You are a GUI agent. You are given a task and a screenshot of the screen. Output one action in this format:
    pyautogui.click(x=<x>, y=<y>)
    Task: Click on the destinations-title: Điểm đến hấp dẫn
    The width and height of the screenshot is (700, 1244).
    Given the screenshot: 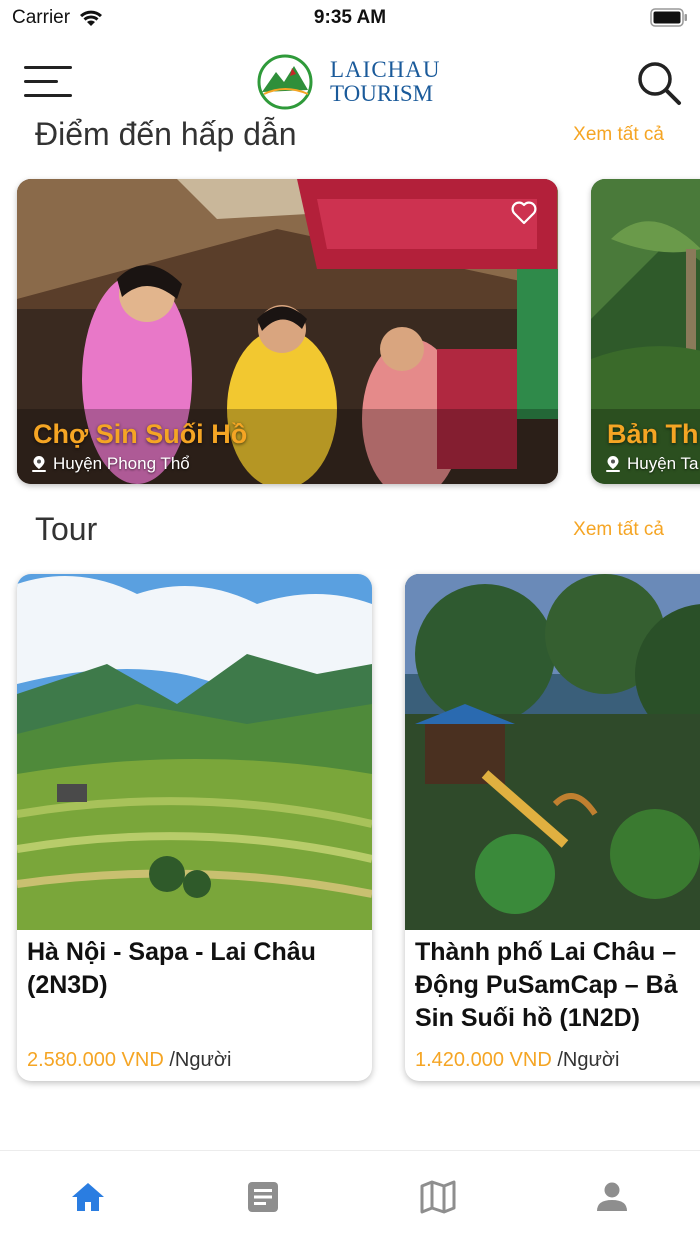 What is the action you would take?
    pyautogui.click(x=166, y=134)
    